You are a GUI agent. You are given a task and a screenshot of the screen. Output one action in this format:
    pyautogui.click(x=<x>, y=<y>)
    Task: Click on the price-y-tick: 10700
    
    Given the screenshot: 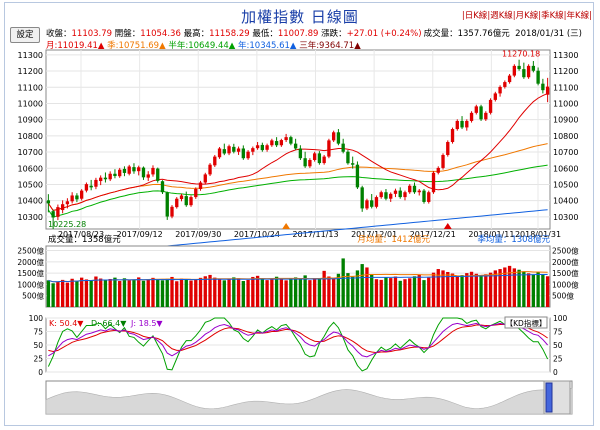 What is the action you would take?
    pyautogui.click(x=30, y=152)
    